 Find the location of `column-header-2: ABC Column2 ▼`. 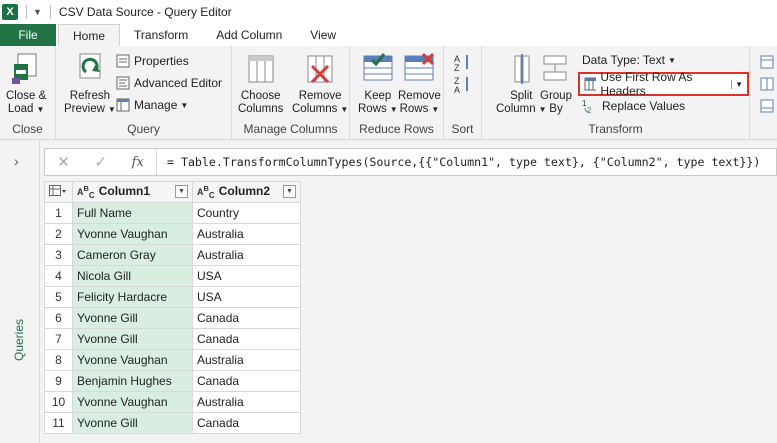

column-header-2: ABC Column2 ▼ is located at coordinates (246, 192).